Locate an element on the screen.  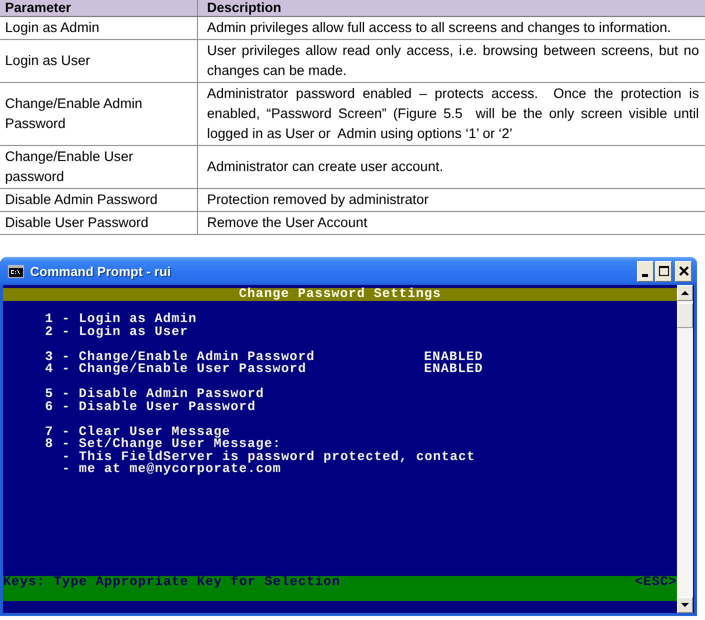
parameter-cell: Change/Enable Admin Password is located at coordinates (99, 114).